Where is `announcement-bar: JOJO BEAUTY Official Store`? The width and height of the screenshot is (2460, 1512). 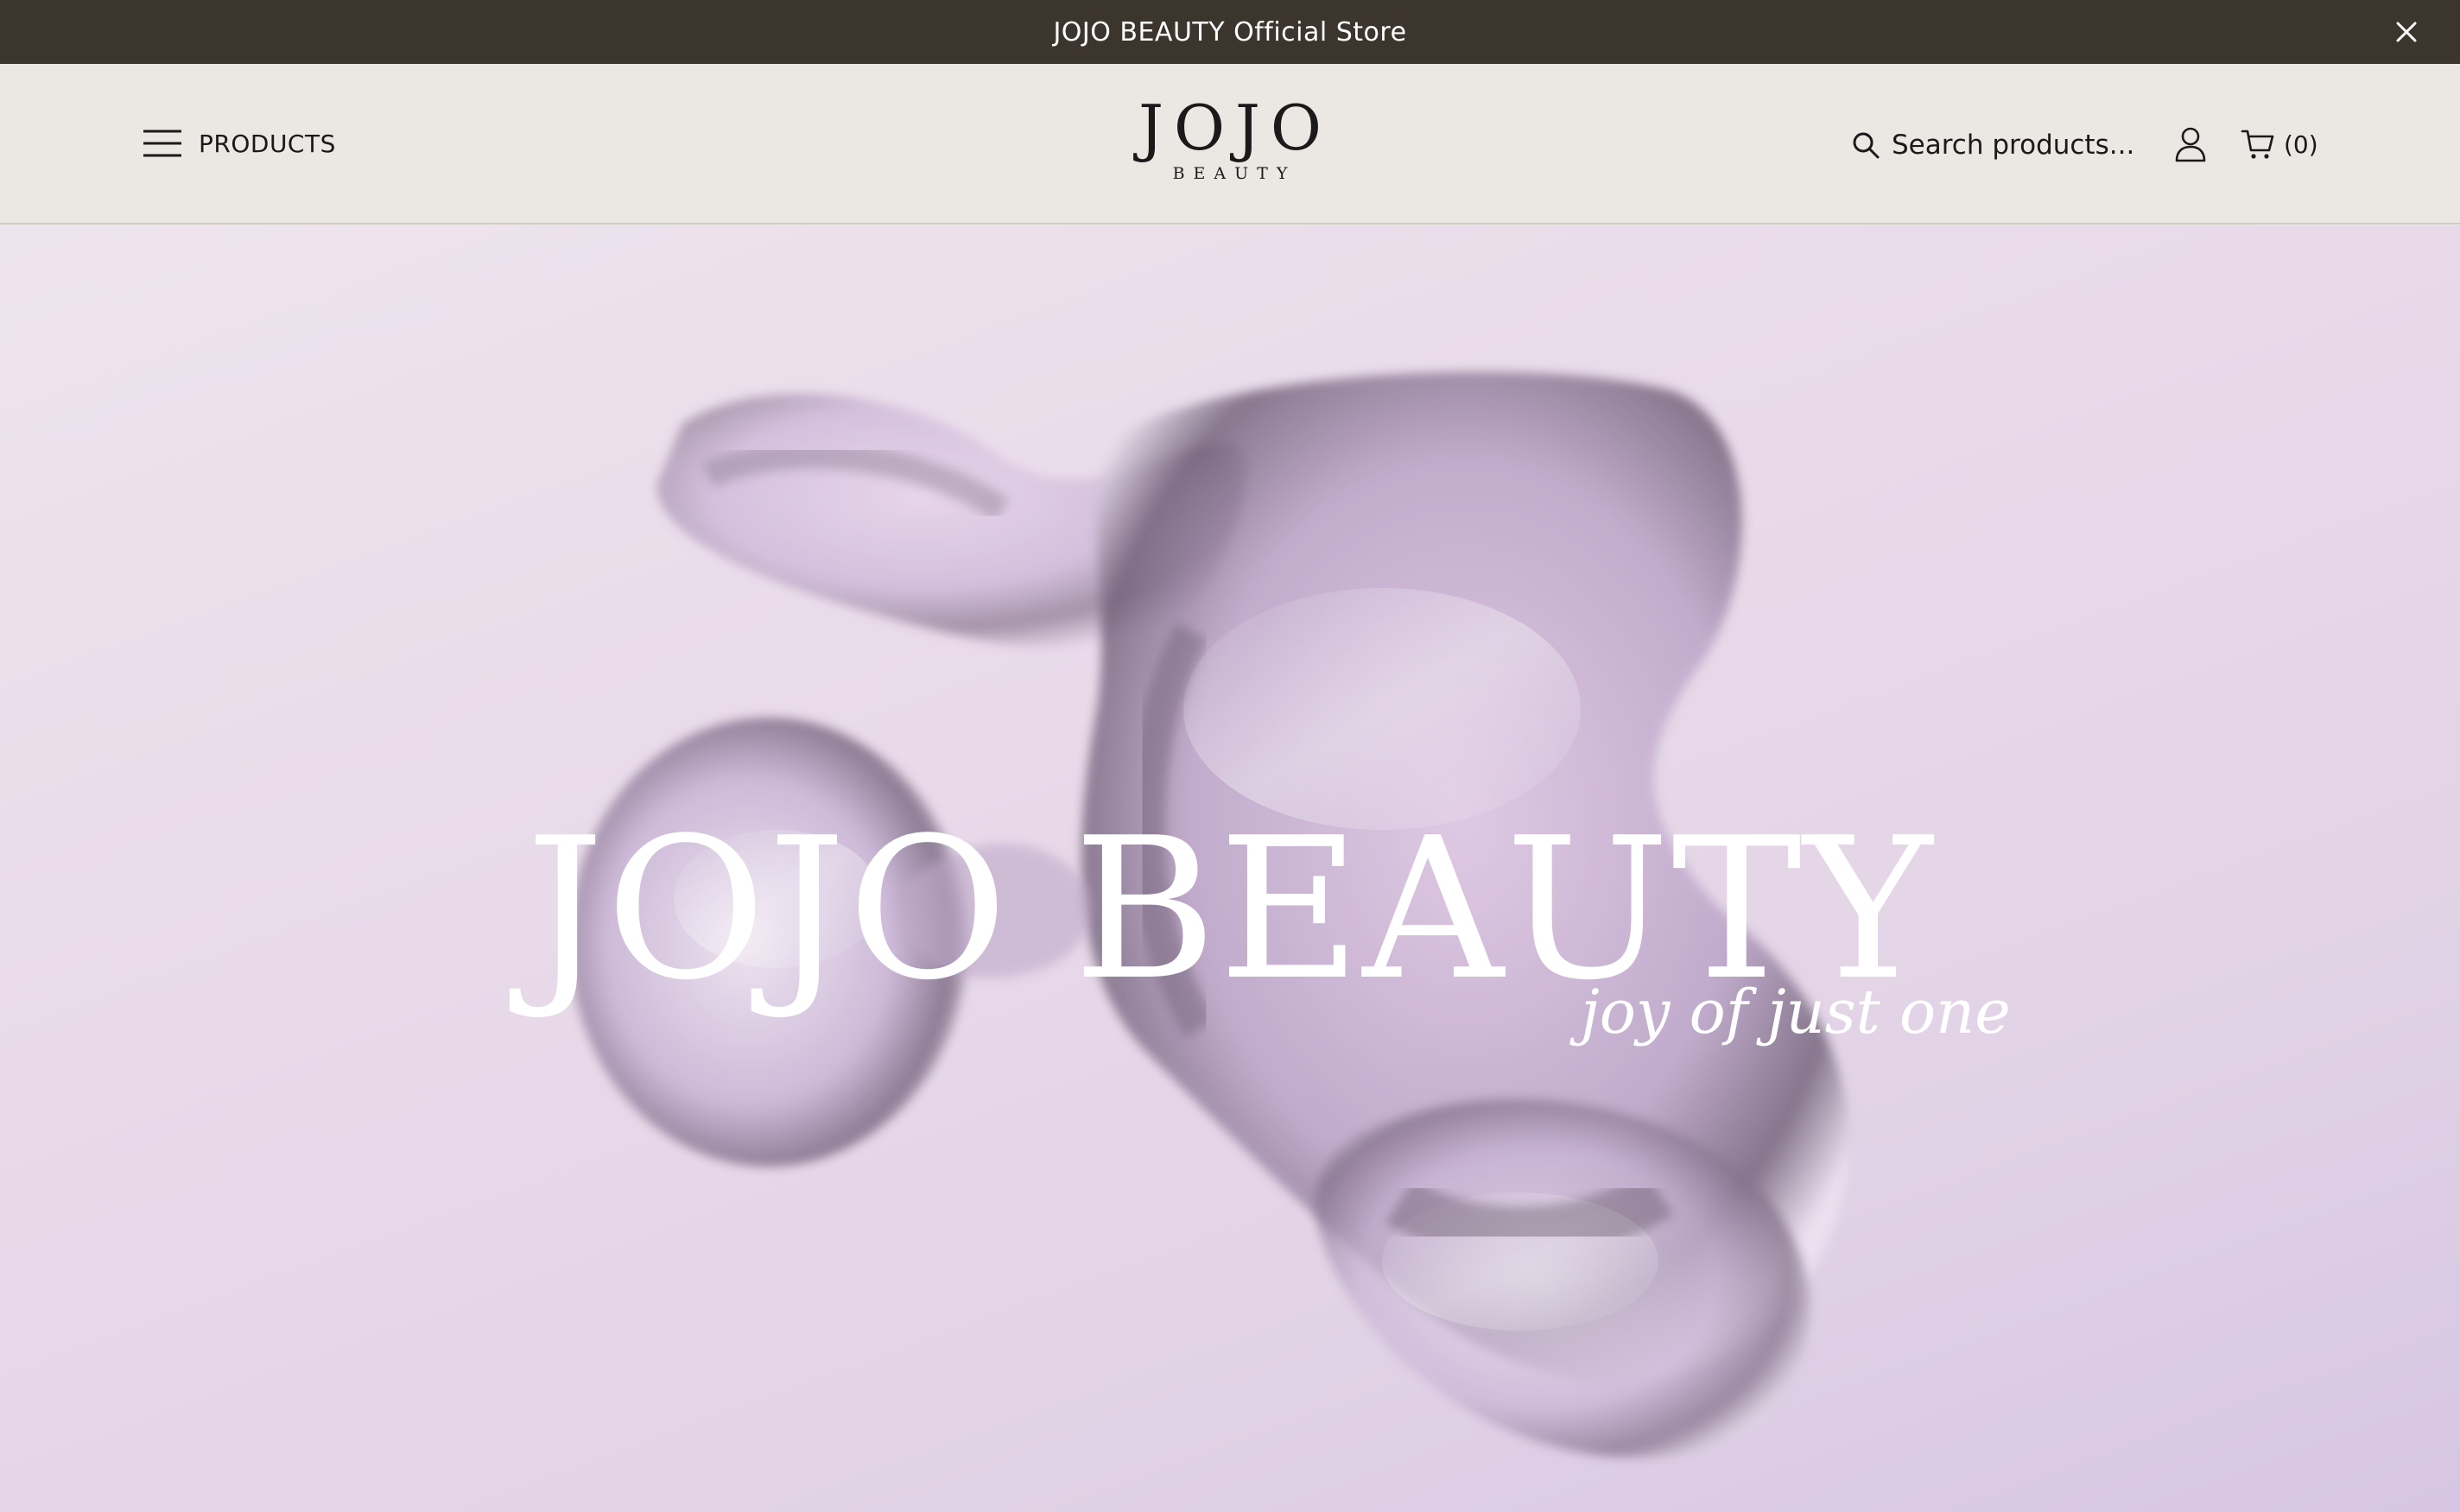
announcement-bar: JOJO BEAUTY Official Store is located at coordinates (1230, 32).